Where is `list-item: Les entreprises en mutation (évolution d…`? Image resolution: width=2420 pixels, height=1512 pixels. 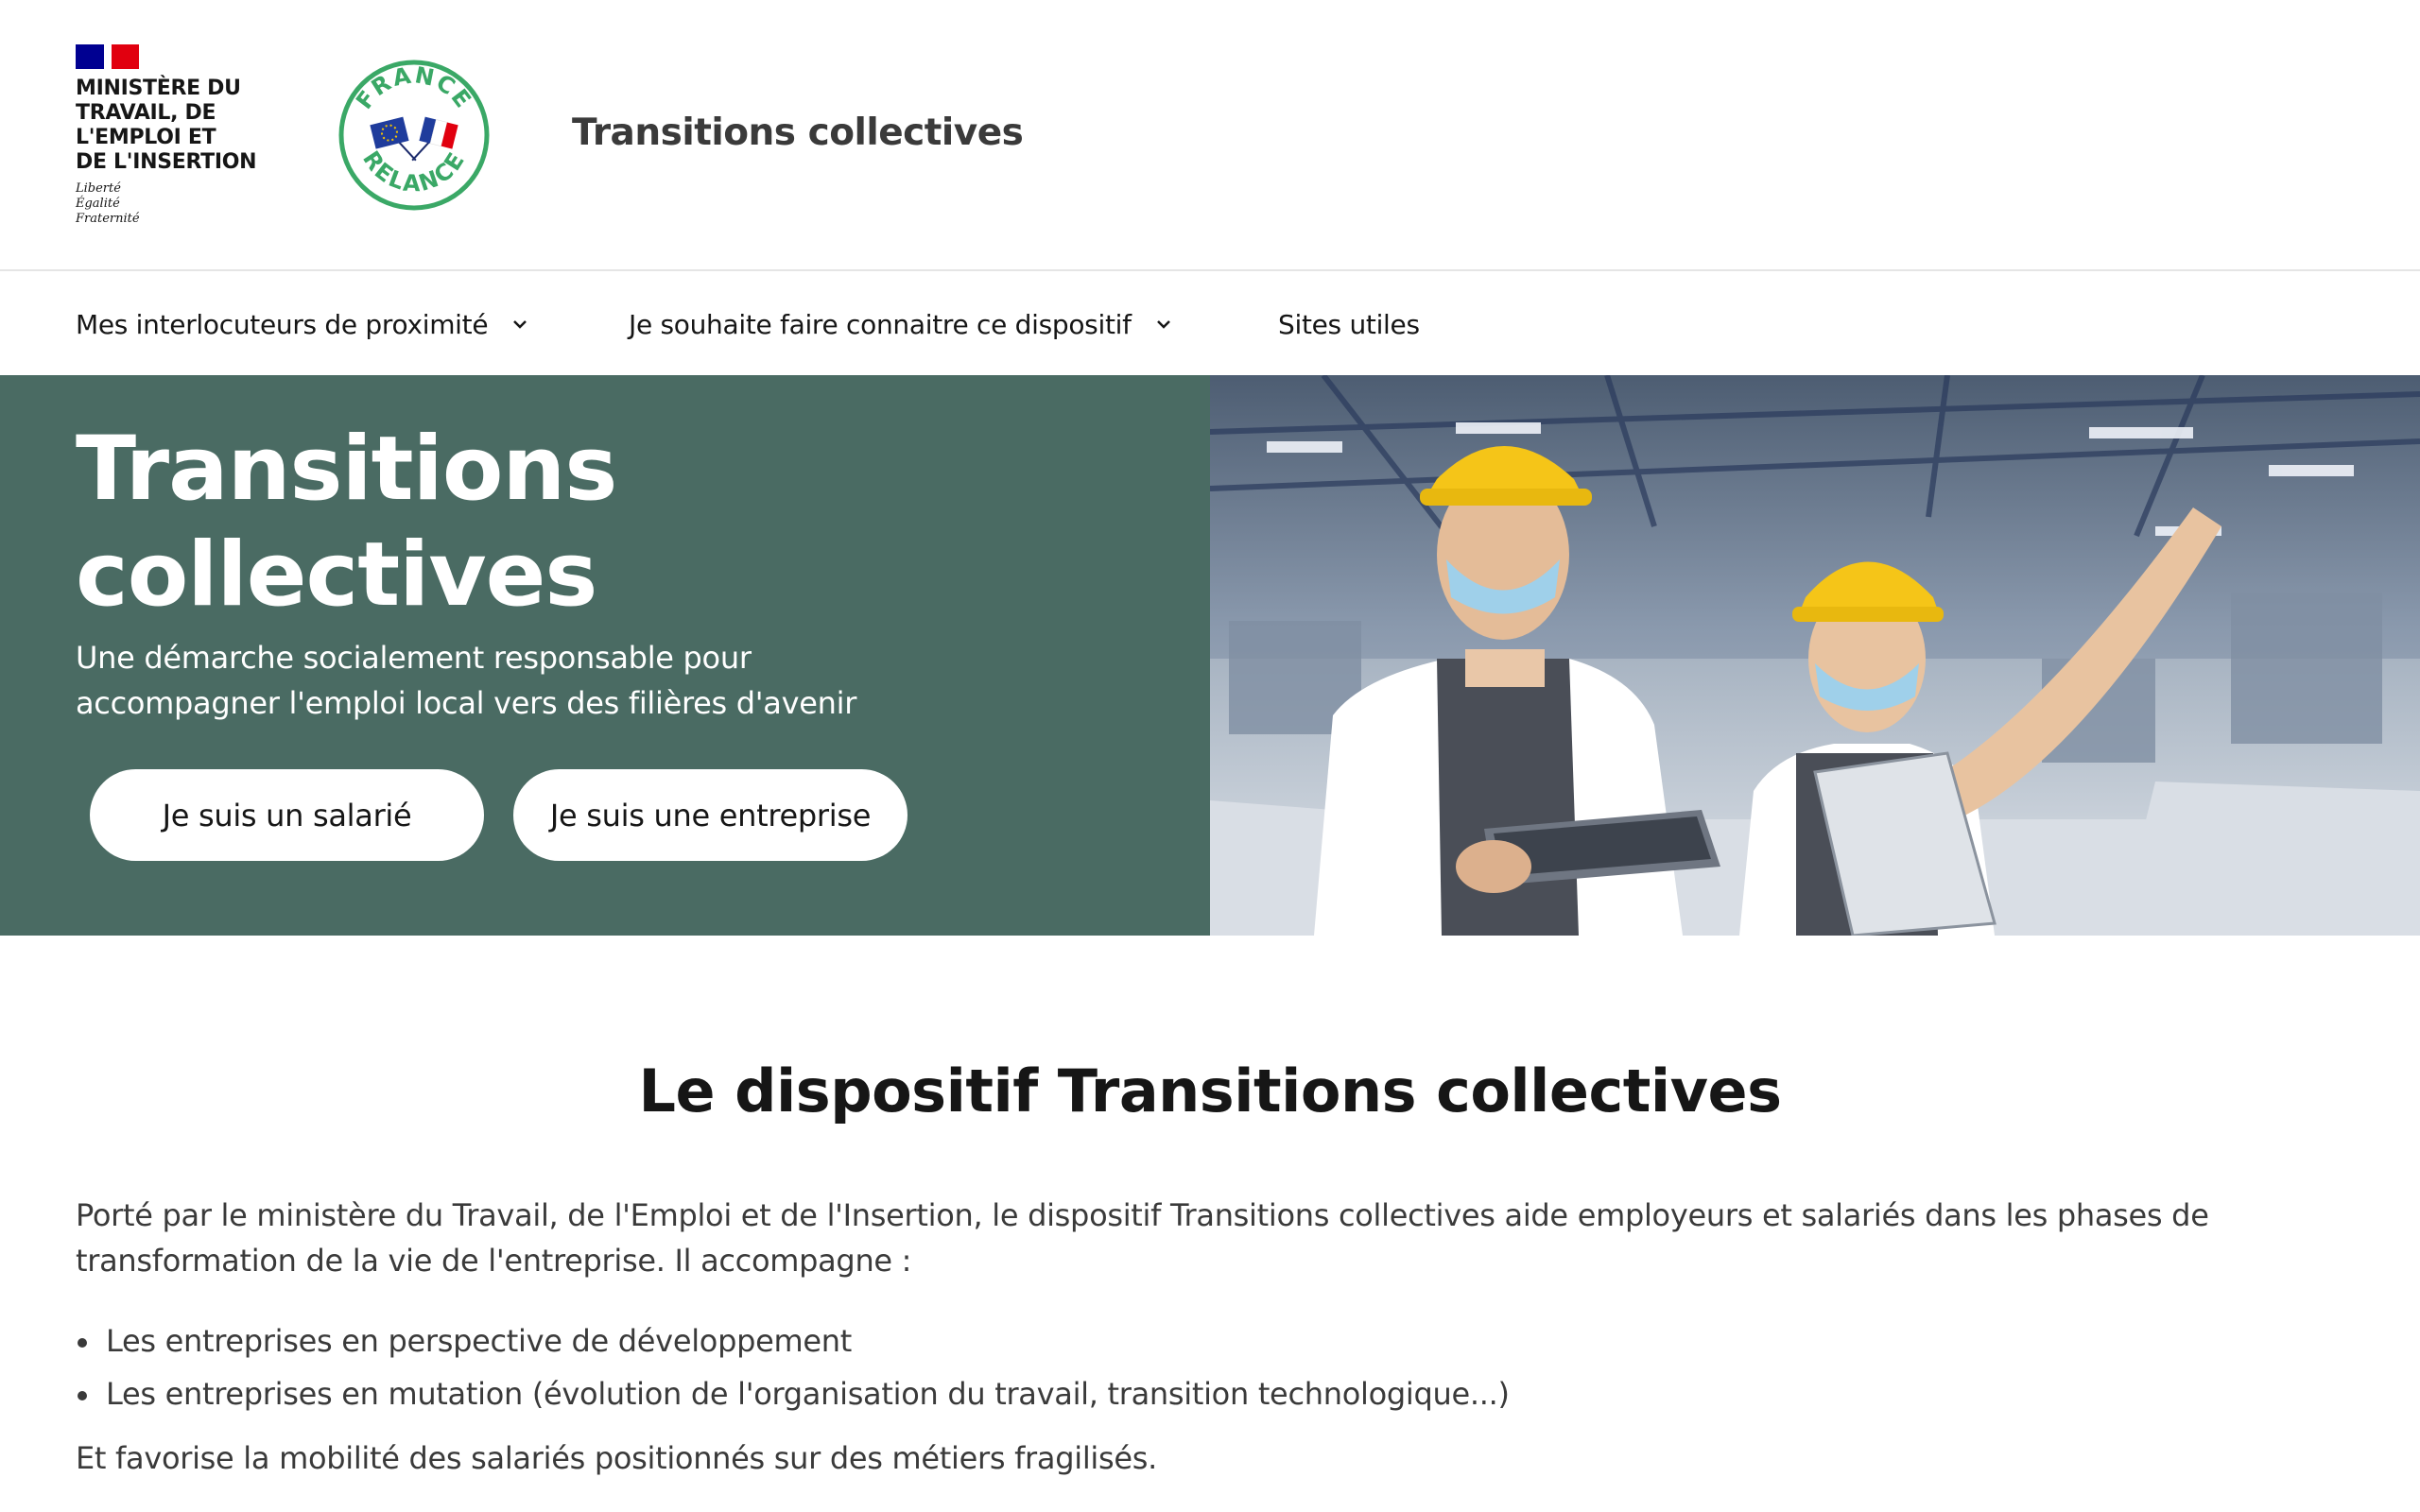
list-item: Les entreprises en mutation (évolution d… is located at coordinates (1163, 1393).